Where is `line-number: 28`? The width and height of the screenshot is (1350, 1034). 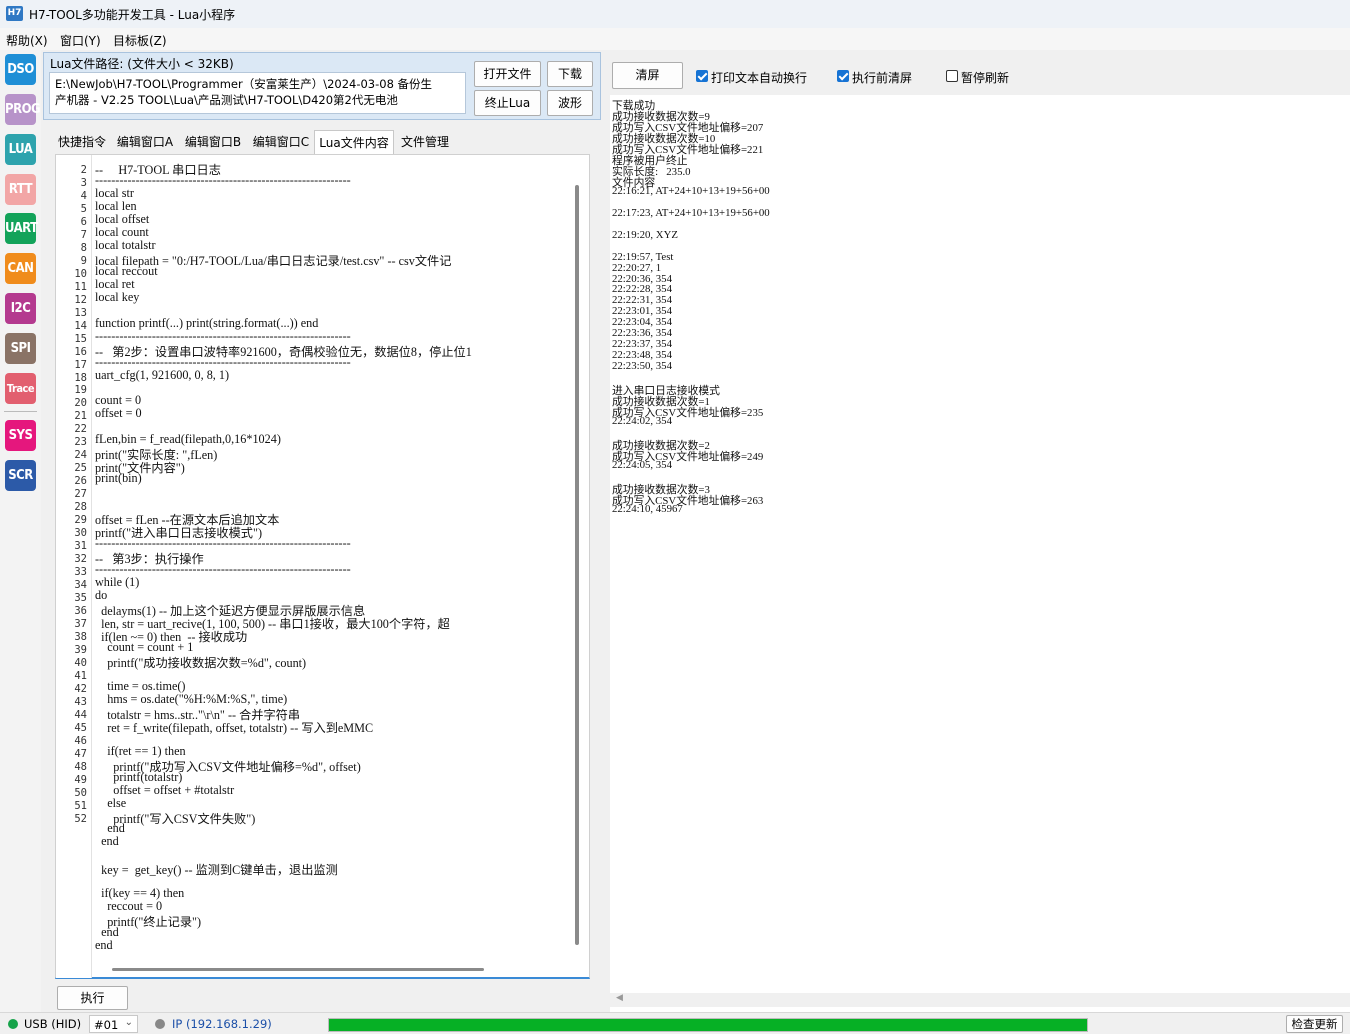 line-number: 28 is located at coordinates (80, 507).